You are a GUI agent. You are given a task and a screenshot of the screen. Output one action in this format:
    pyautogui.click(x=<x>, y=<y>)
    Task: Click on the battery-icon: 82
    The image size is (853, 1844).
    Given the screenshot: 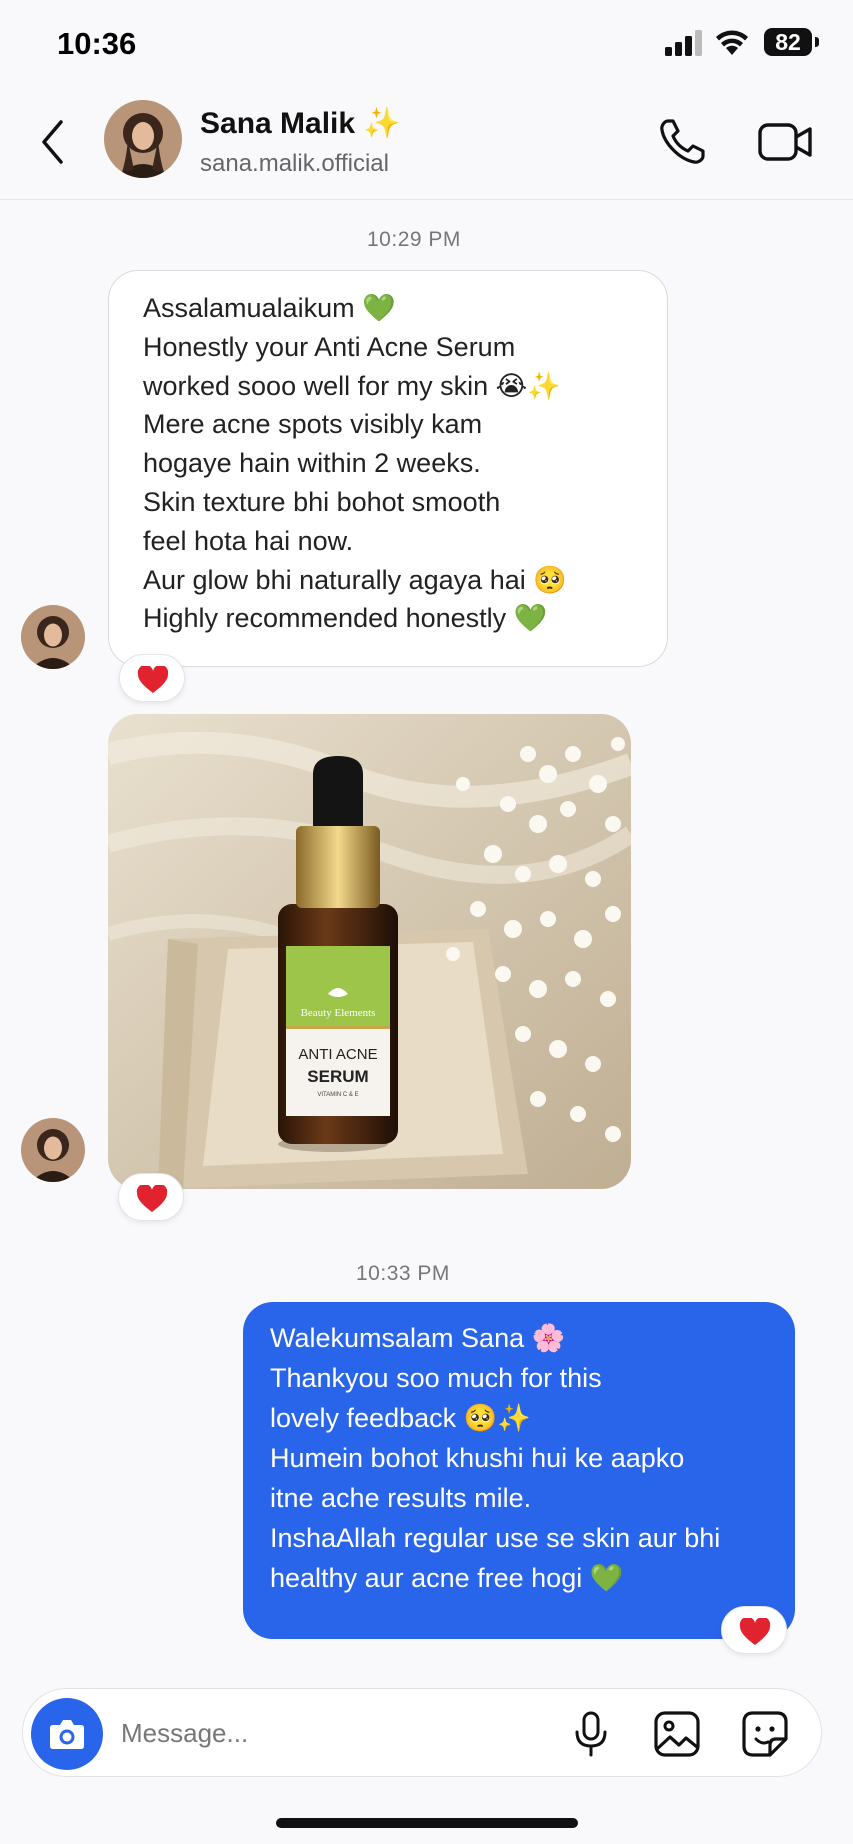 What is the action you would take?
    pyautogui.click(x=791, y=42)
    